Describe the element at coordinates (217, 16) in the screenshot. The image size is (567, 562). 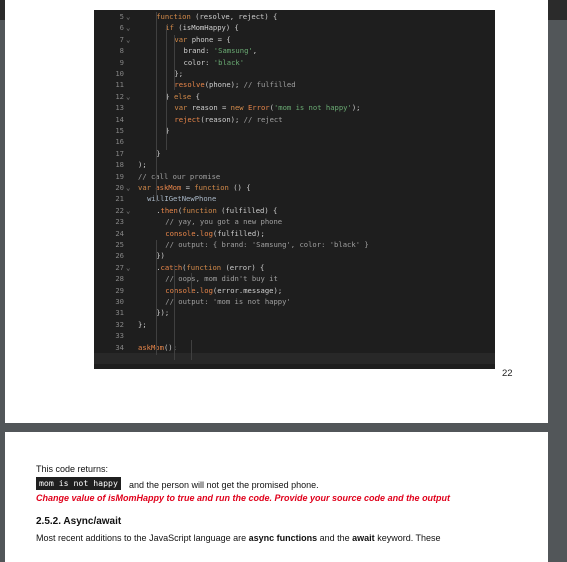
I see `code-text: function (resolve, reject) {` at that location.